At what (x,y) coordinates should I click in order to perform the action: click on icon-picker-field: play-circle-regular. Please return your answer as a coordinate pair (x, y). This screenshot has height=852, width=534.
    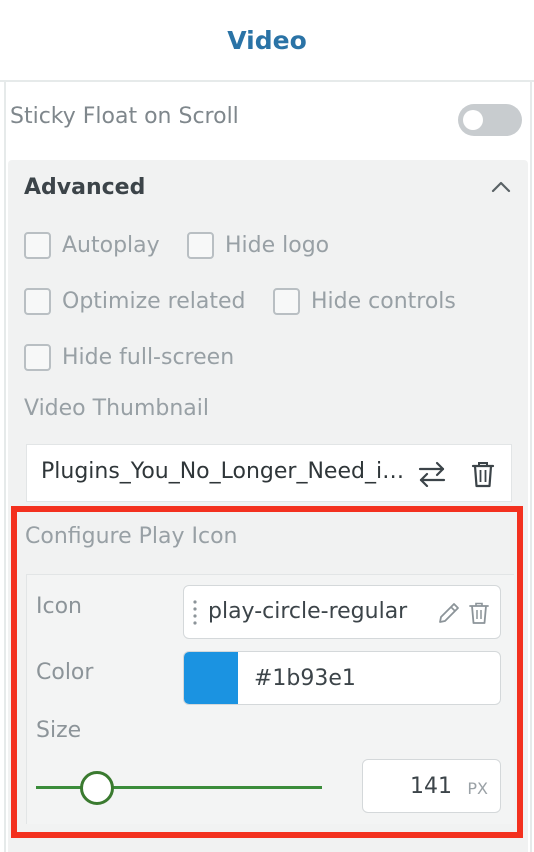
    Looking at the image, I should click on (342, 612).